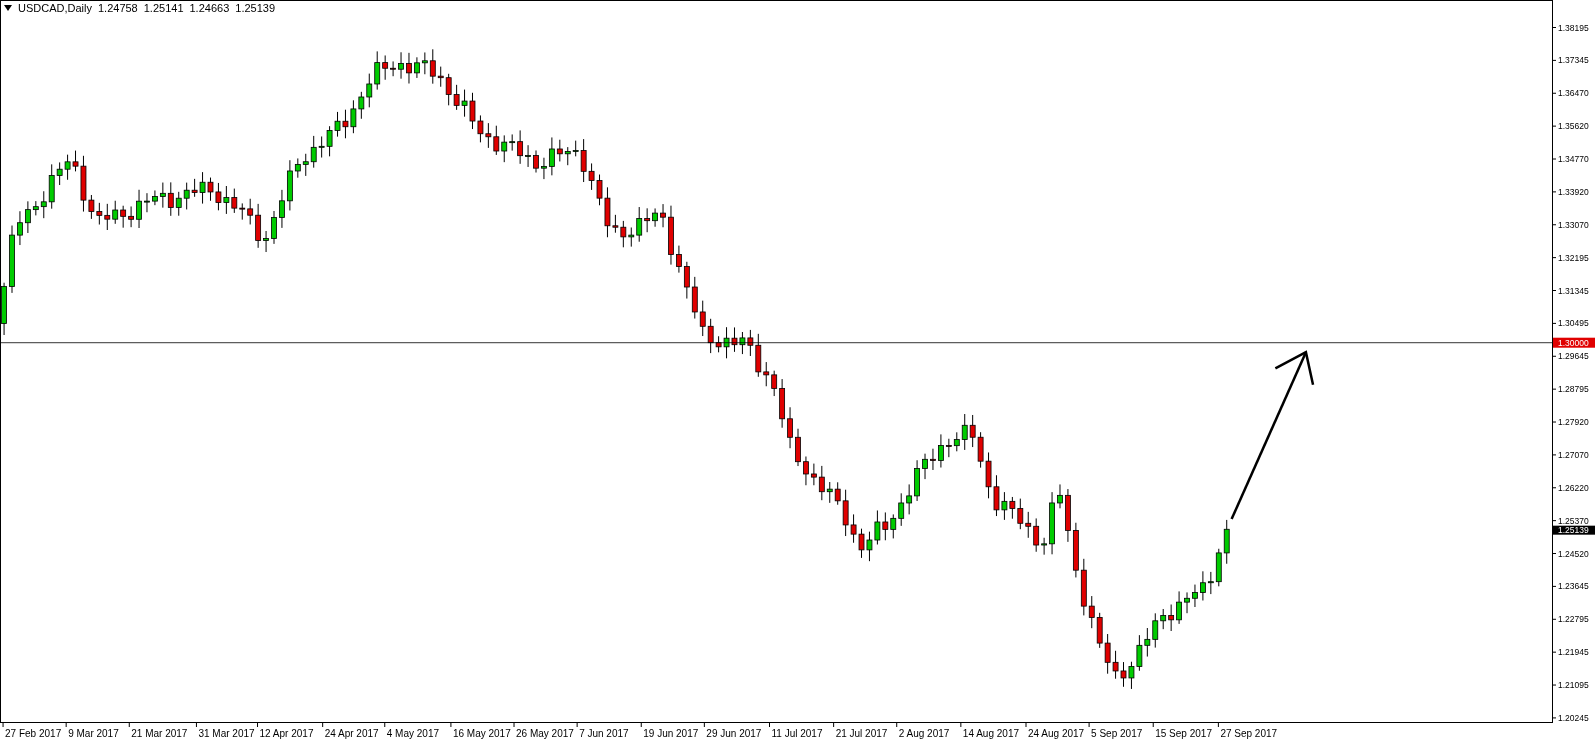 Image resolution: width=1596 pixels, height=744 pixels. Describe the element at coordinates (1573, 619) in the screenshot. I see `price-label: 1.22795` at that location.